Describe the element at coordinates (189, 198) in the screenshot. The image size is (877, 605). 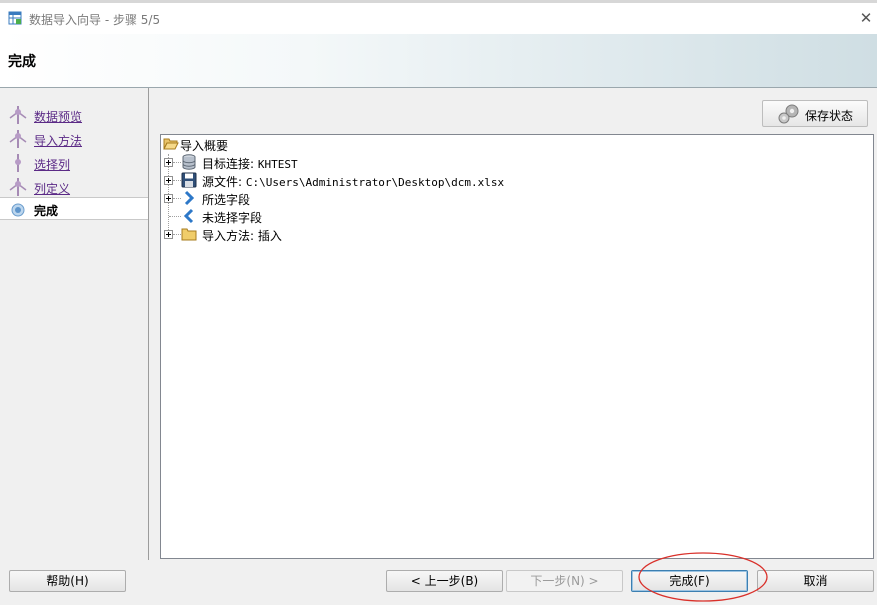
I see `chevron-right-icon` at that location.